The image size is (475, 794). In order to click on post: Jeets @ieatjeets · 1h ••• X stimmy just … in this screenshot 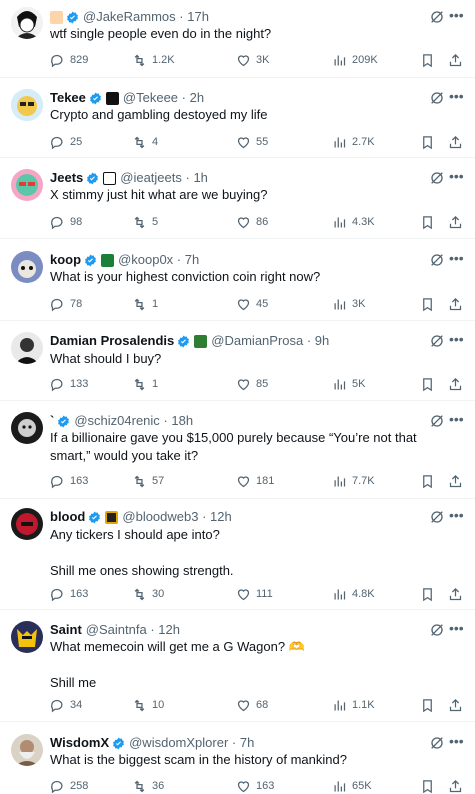, I will do `click(237, 198)`.